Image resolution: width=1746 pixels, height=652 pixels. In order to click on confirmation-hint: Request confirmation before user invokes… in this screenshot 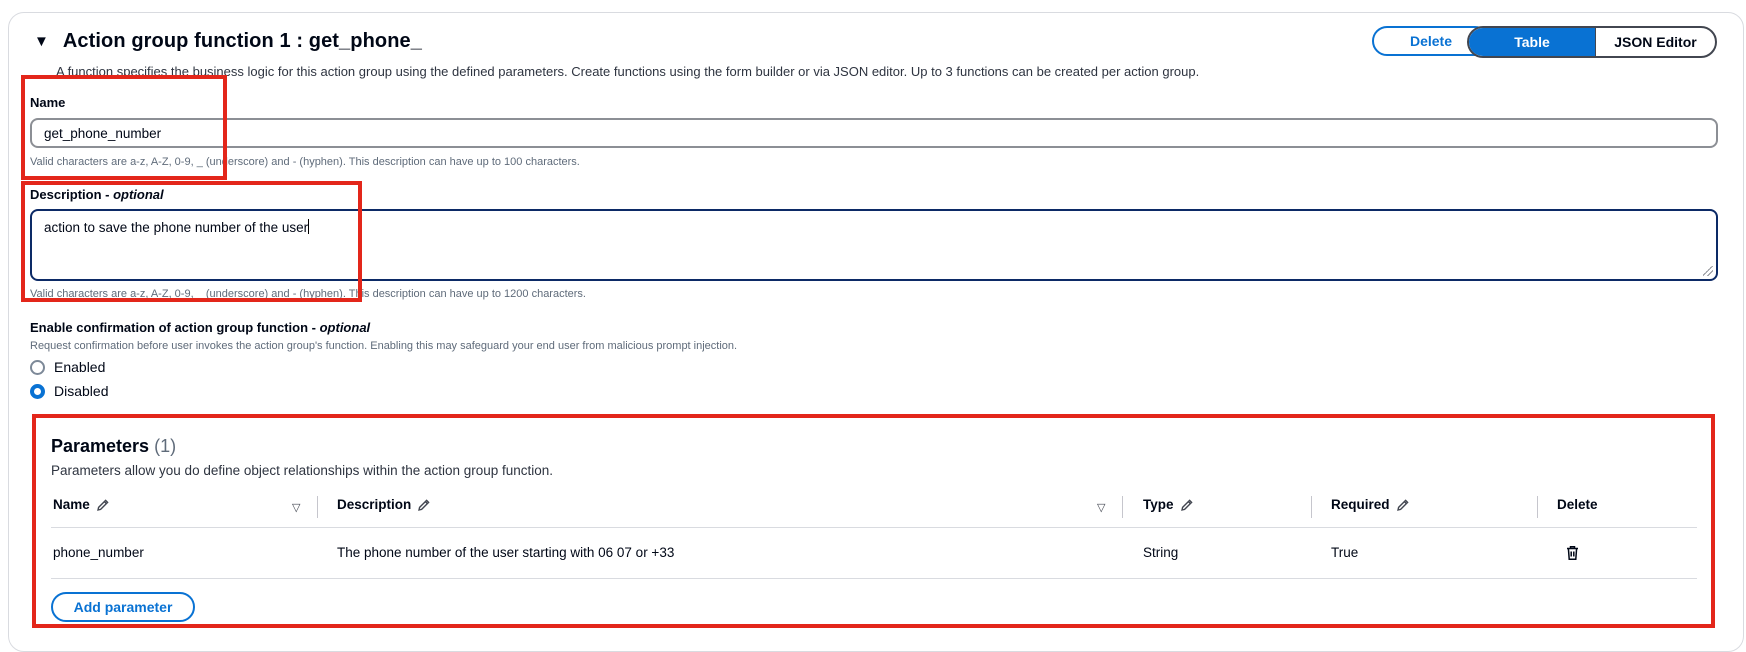, I will do `click(384, 346)`.